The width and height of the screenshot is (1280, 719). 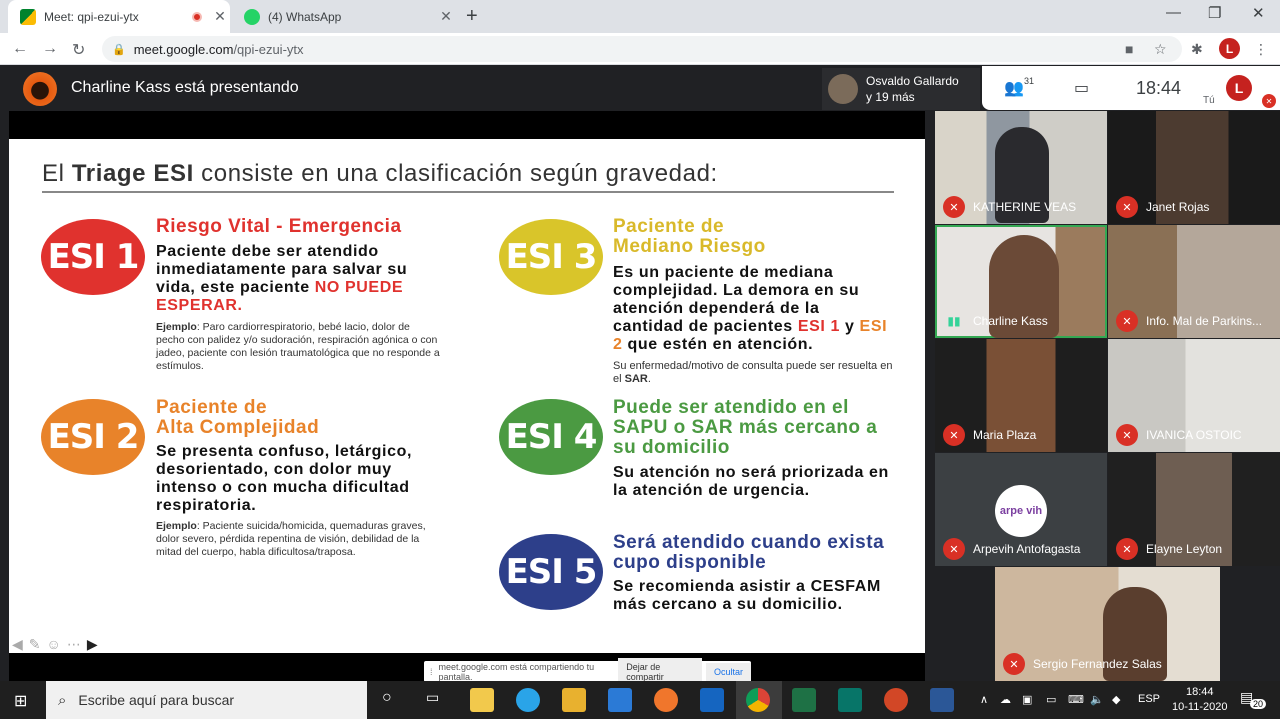 I want to click on meet-tray-icon: ▣, so click(x=1027, y=699).